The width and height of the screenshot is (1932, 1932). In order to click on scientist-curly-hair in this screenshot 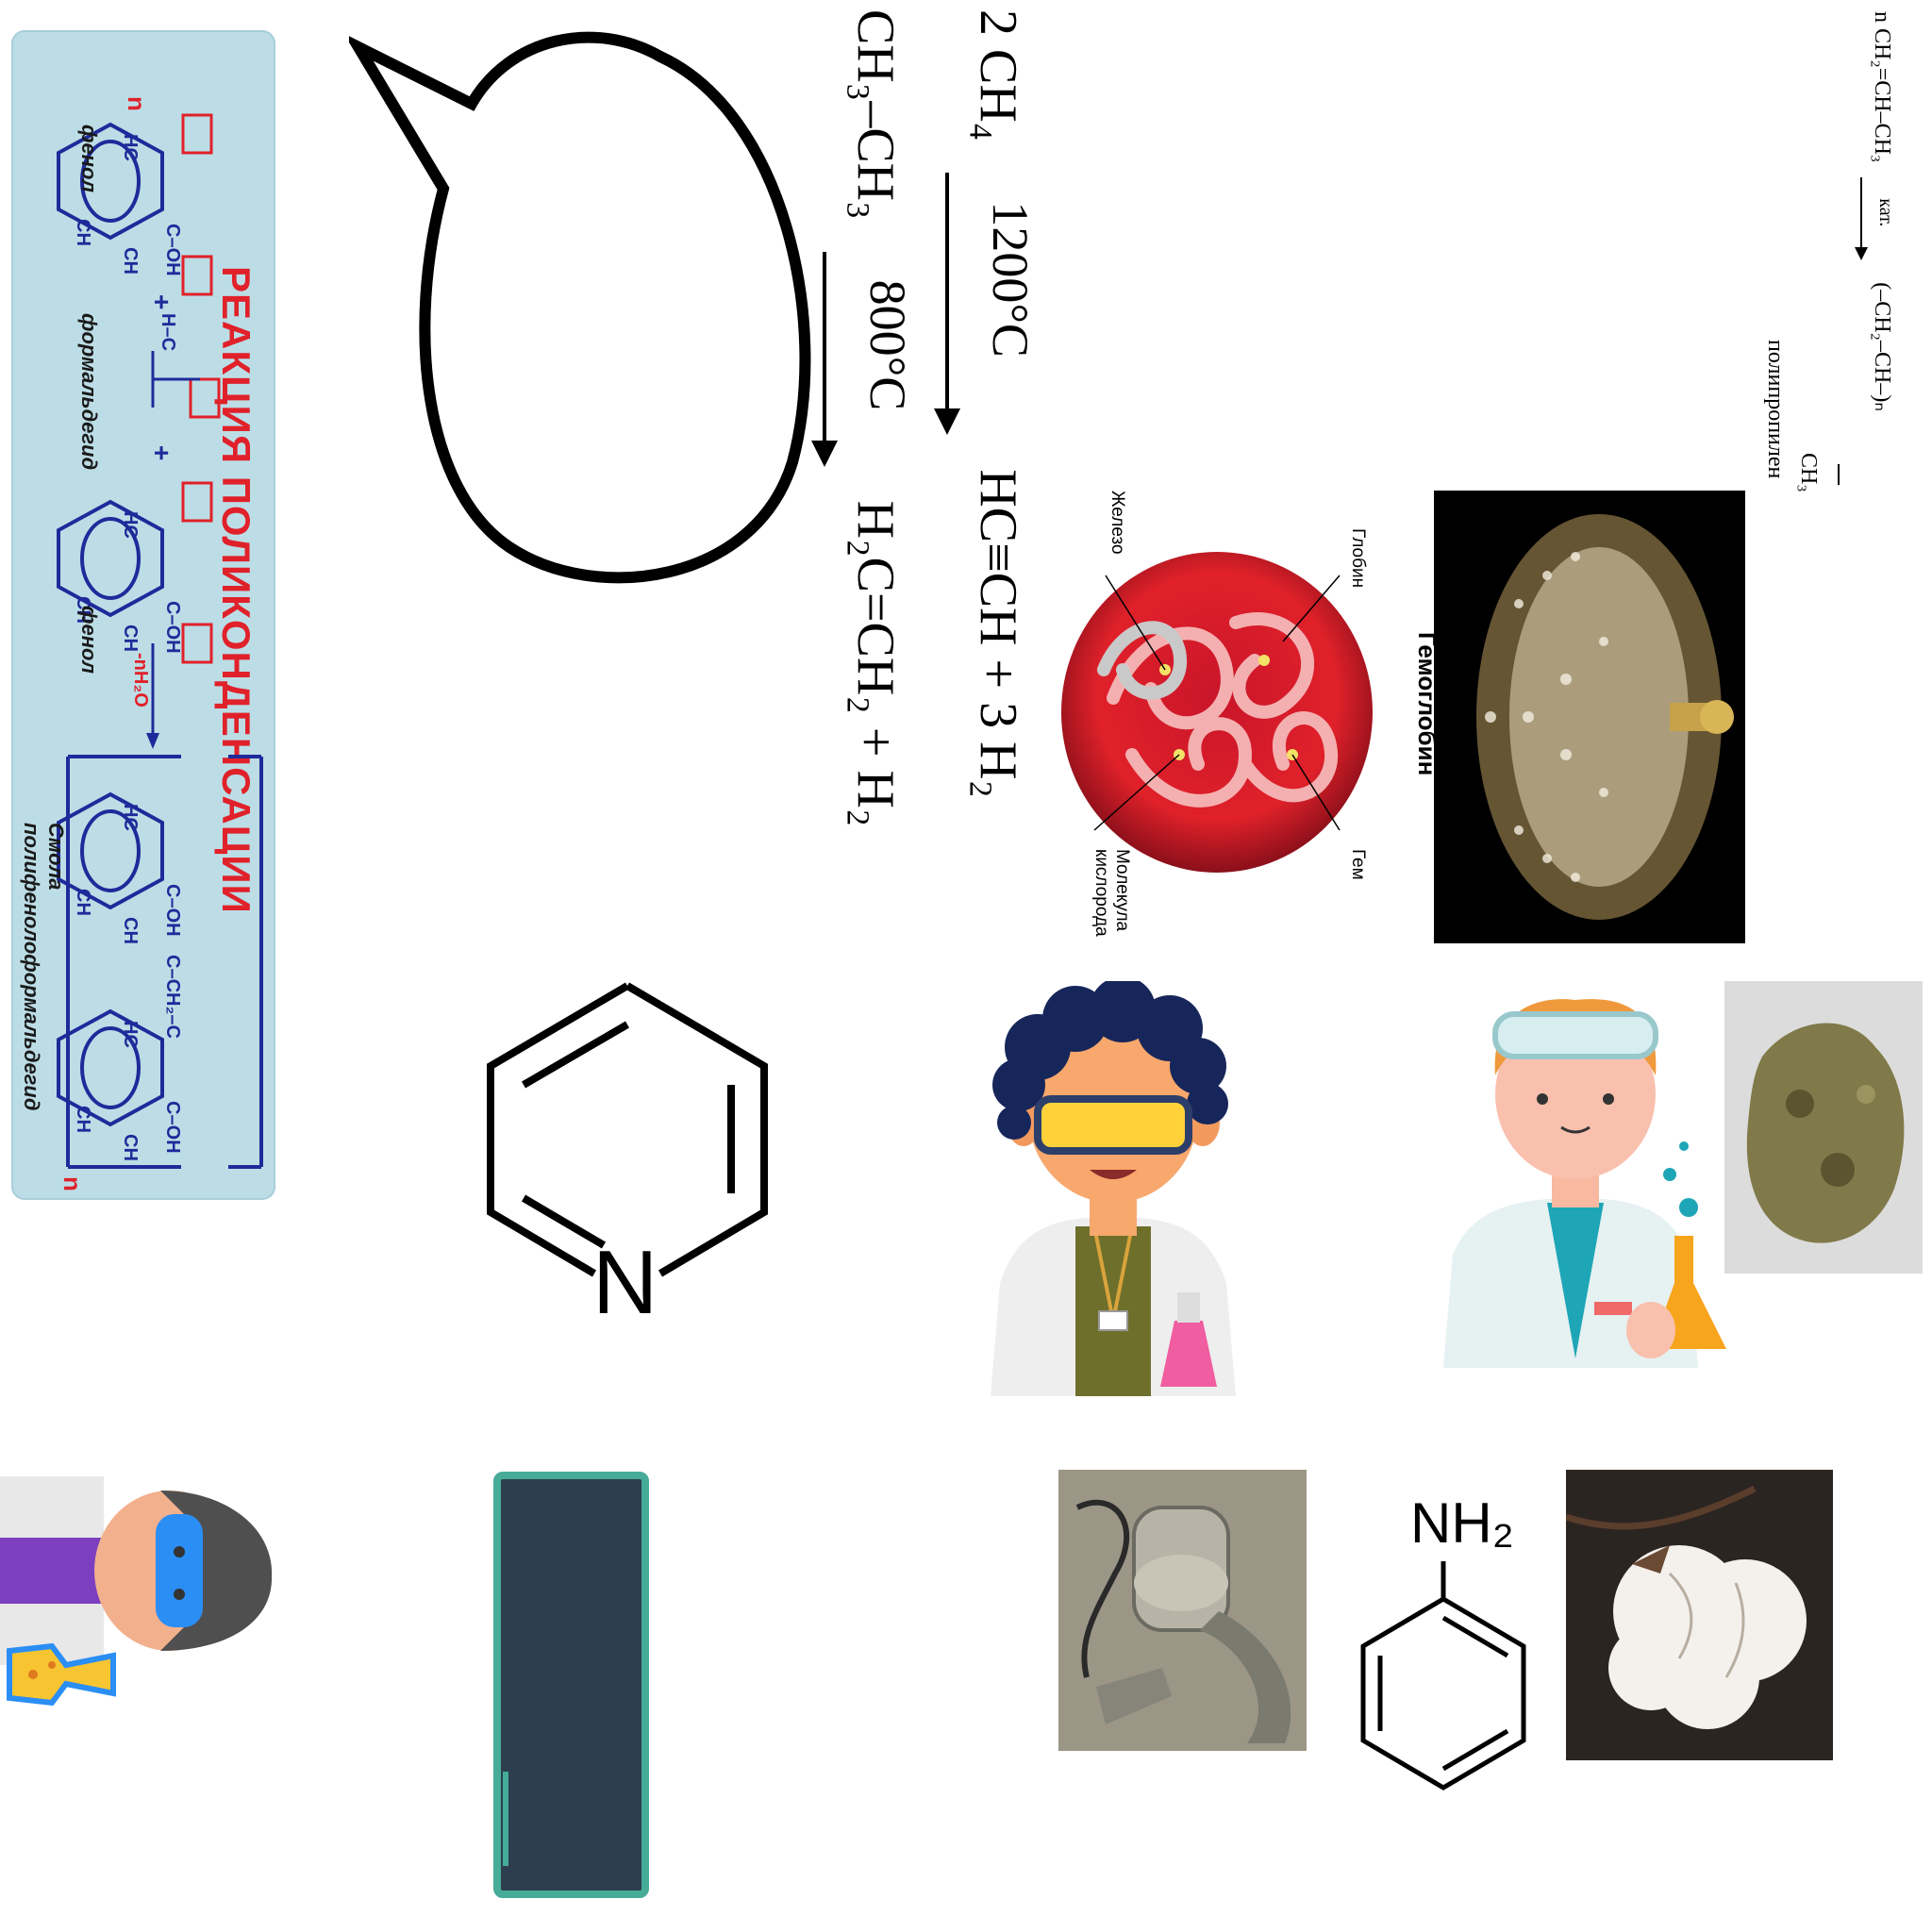, I will do `click(1113, 1189)`.